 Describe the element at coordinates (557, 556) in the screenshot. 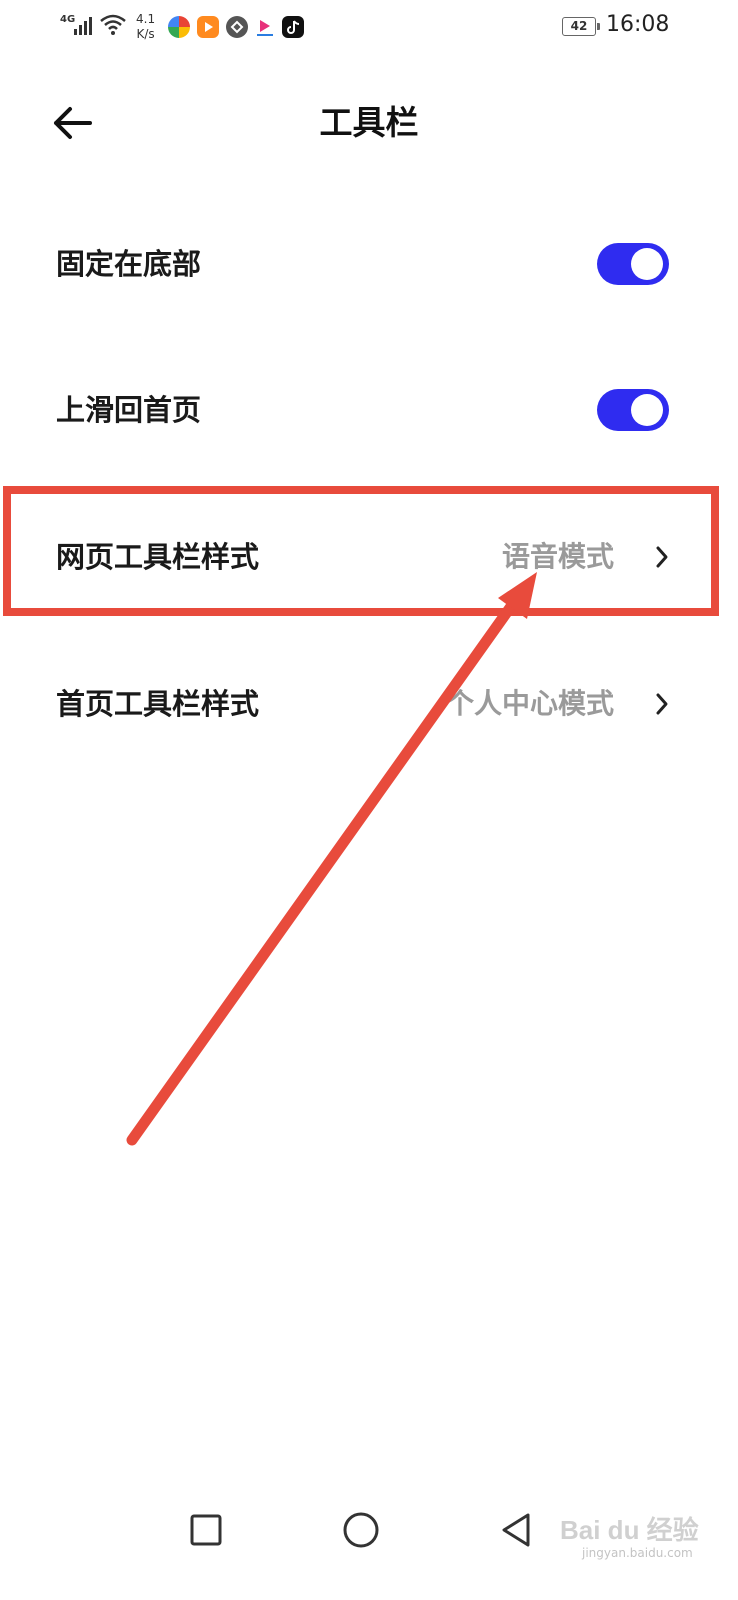

I see `setting-value: 语音模式` at that location.